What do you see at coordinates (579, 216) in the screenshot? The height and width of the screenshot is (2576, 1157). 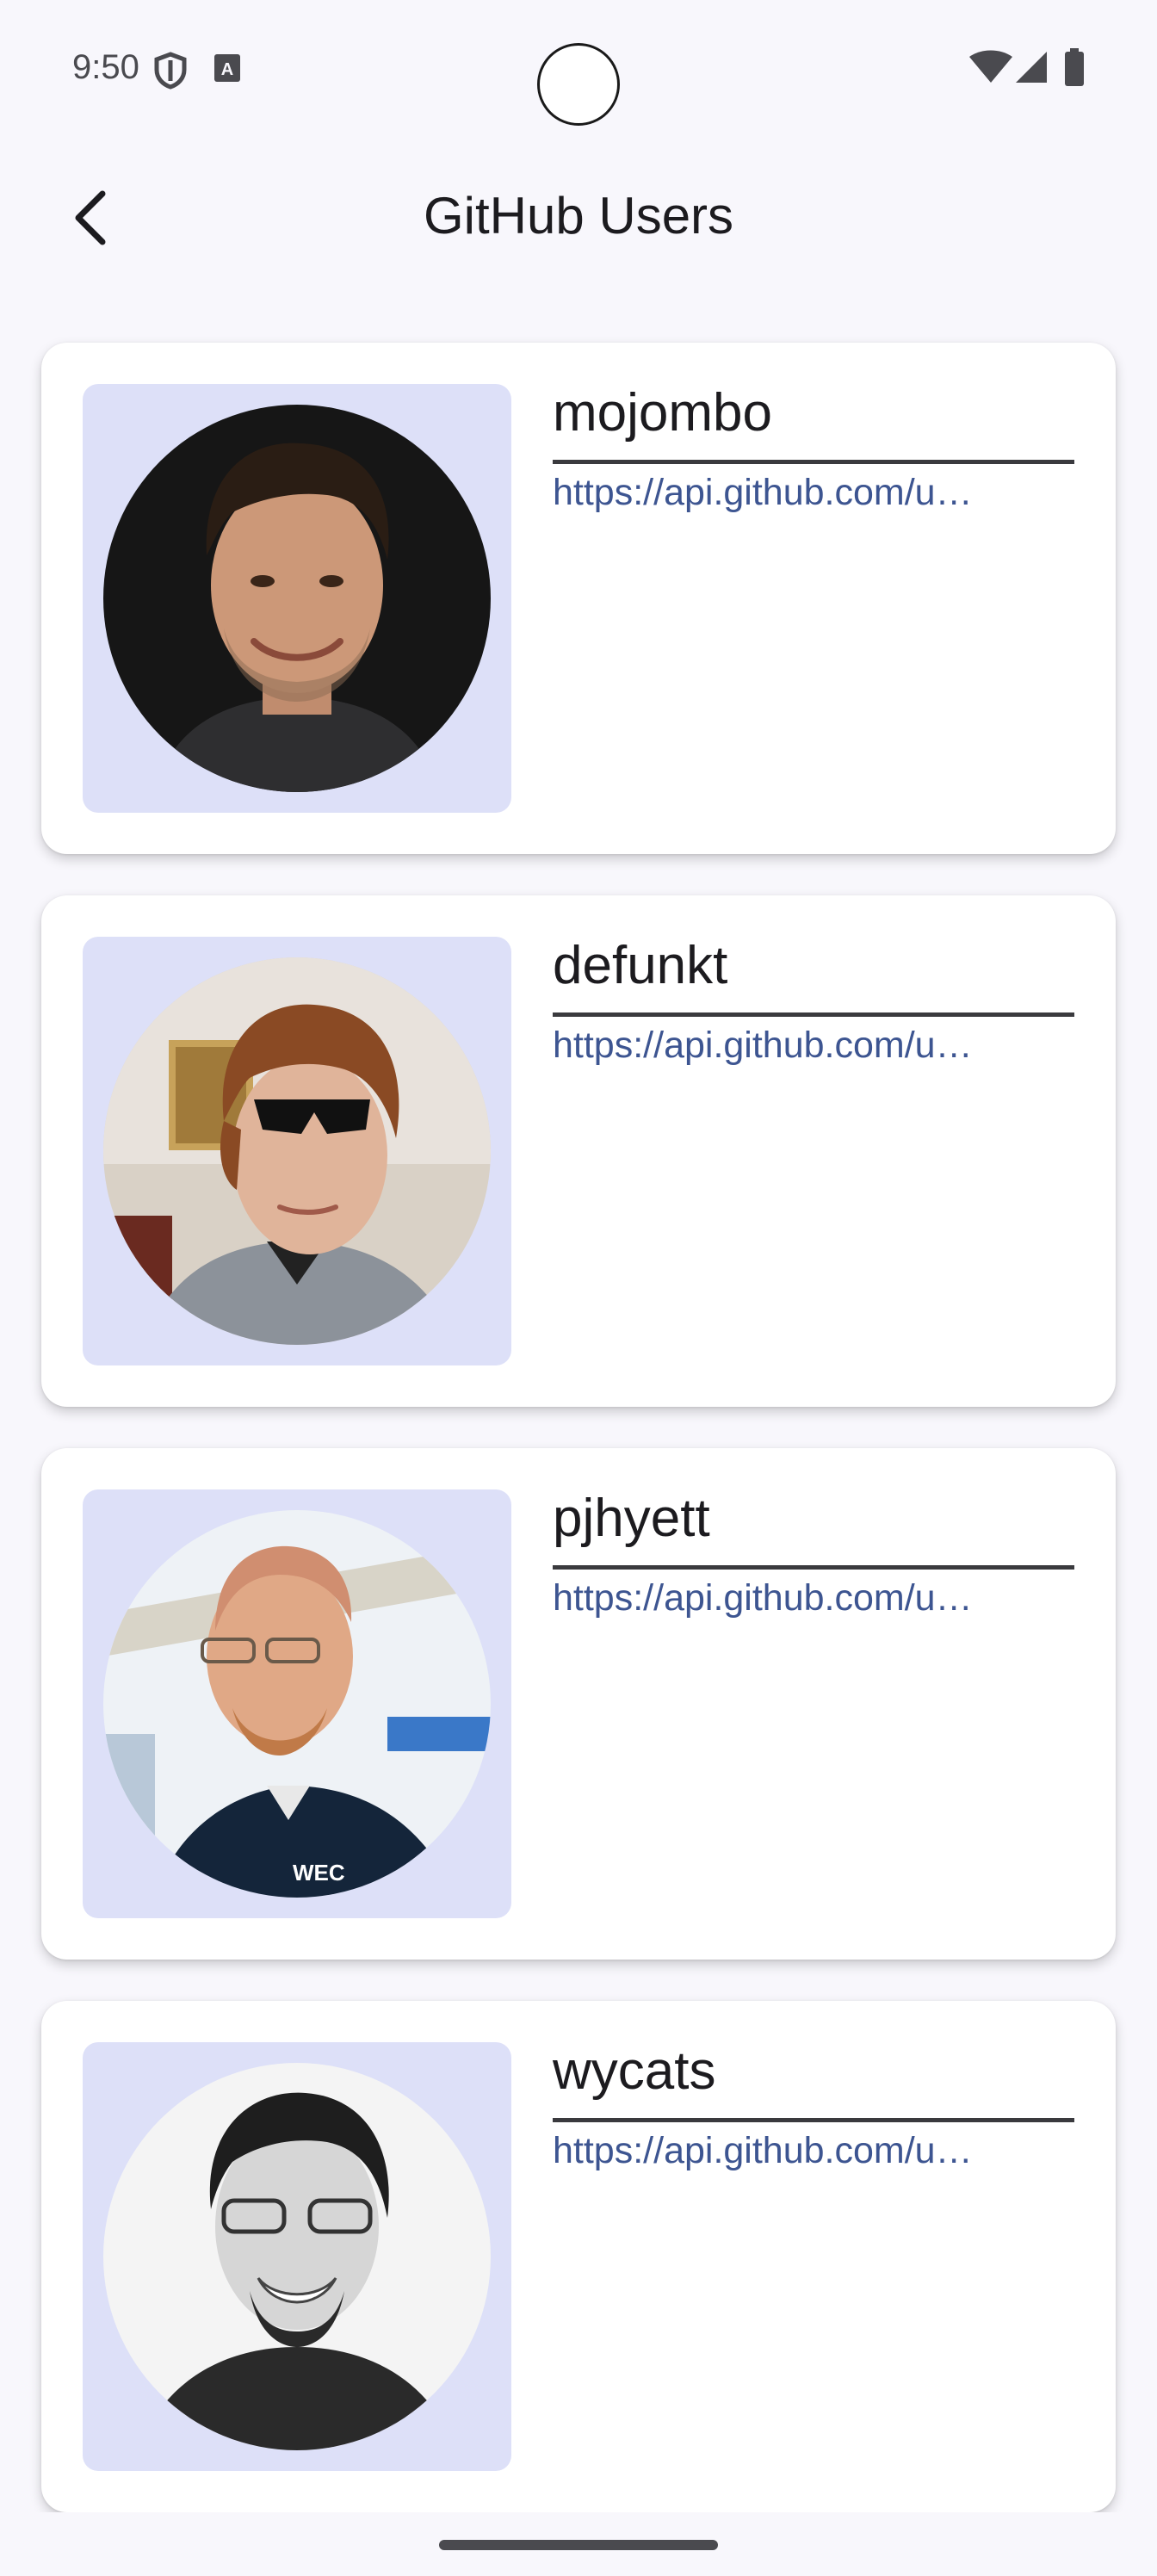 I see `page-title: GitHub Users` at bounding box center [579, 216].